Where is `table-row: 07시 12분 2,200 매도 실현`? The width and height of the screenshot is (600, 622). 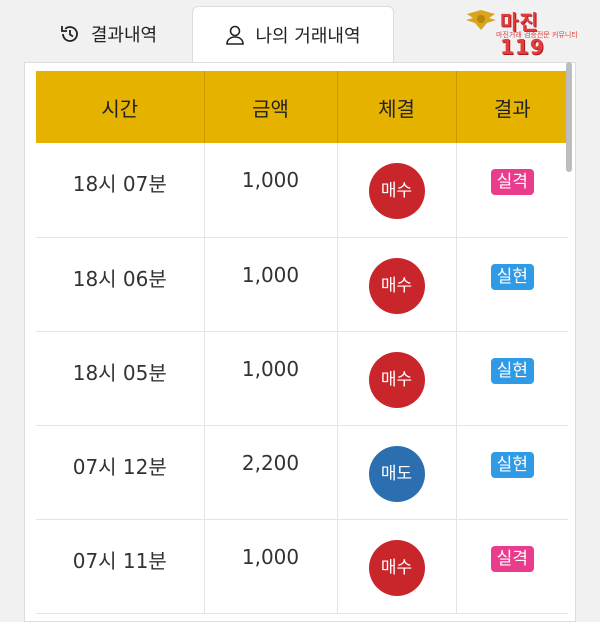 table-row: 07시 12분 2,200 매도 실현 is located at coordinates (302, 472).